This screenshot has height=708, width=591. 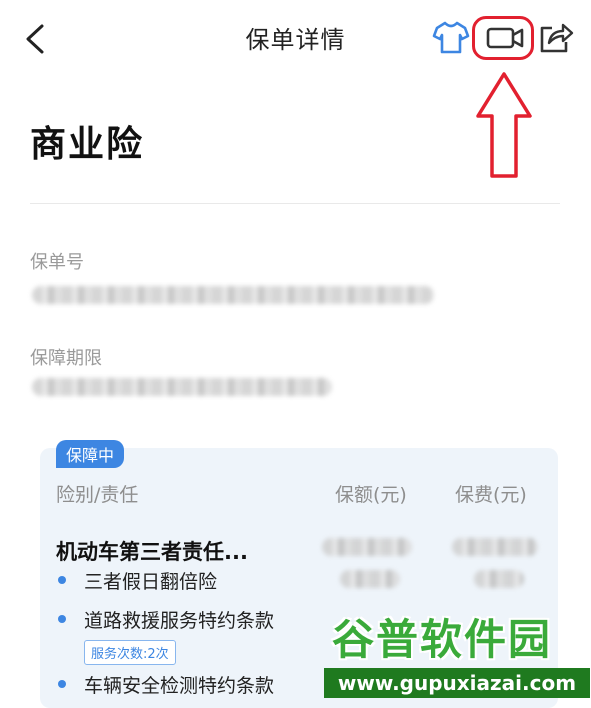 What do you see at coordinates (503, 38) in the screenshot?
I see `highlight-ring` at bounding box center [503, 38].